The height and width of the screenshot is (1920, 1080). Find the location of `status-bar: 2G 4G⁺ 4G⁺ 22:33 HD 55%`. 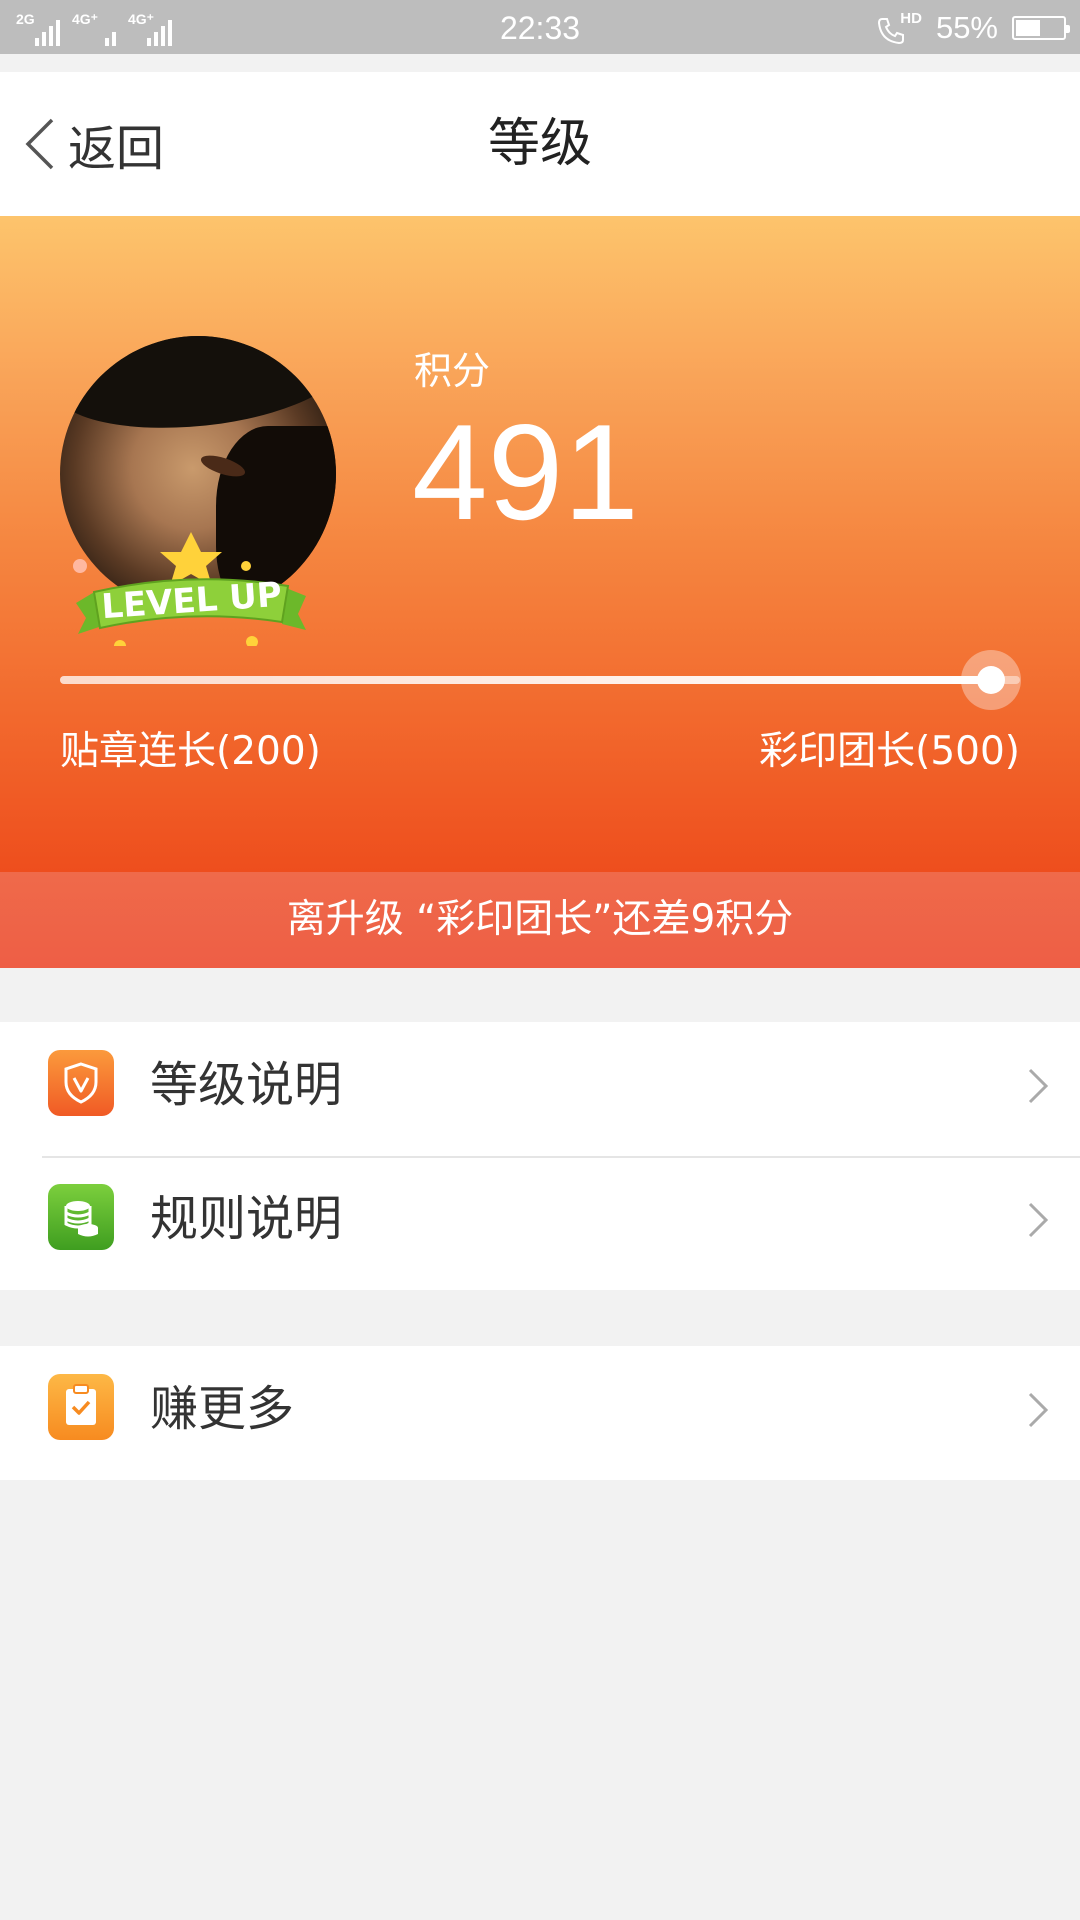

status-bar: 2G 4G⁺ 4G⁺ 22:33 HD 55% is located at coordinates (540, 27).